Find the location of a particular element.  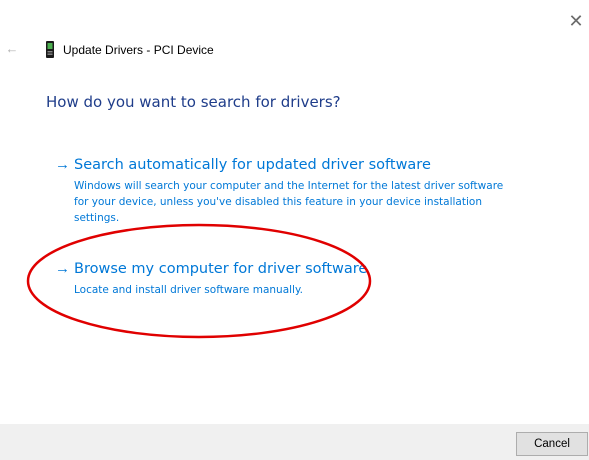

option-title: Browse my computer for driver software is located at coordinates (221, 269).